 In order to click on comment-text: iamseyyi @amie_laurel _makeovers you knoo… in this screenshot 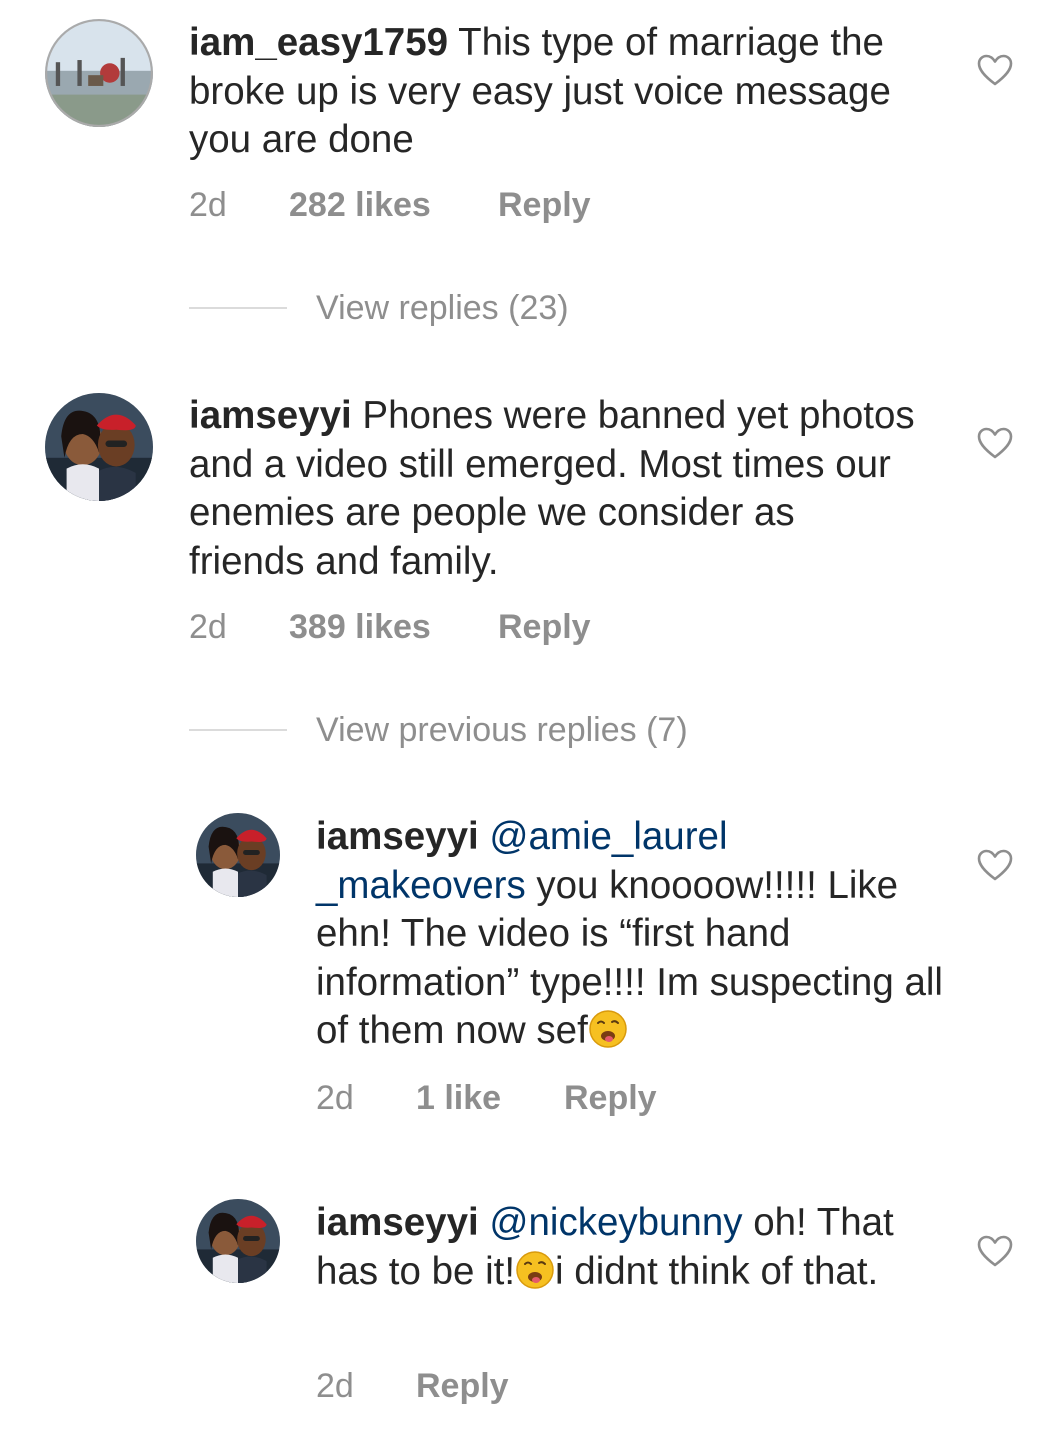, I will do `click(631, 934)`.